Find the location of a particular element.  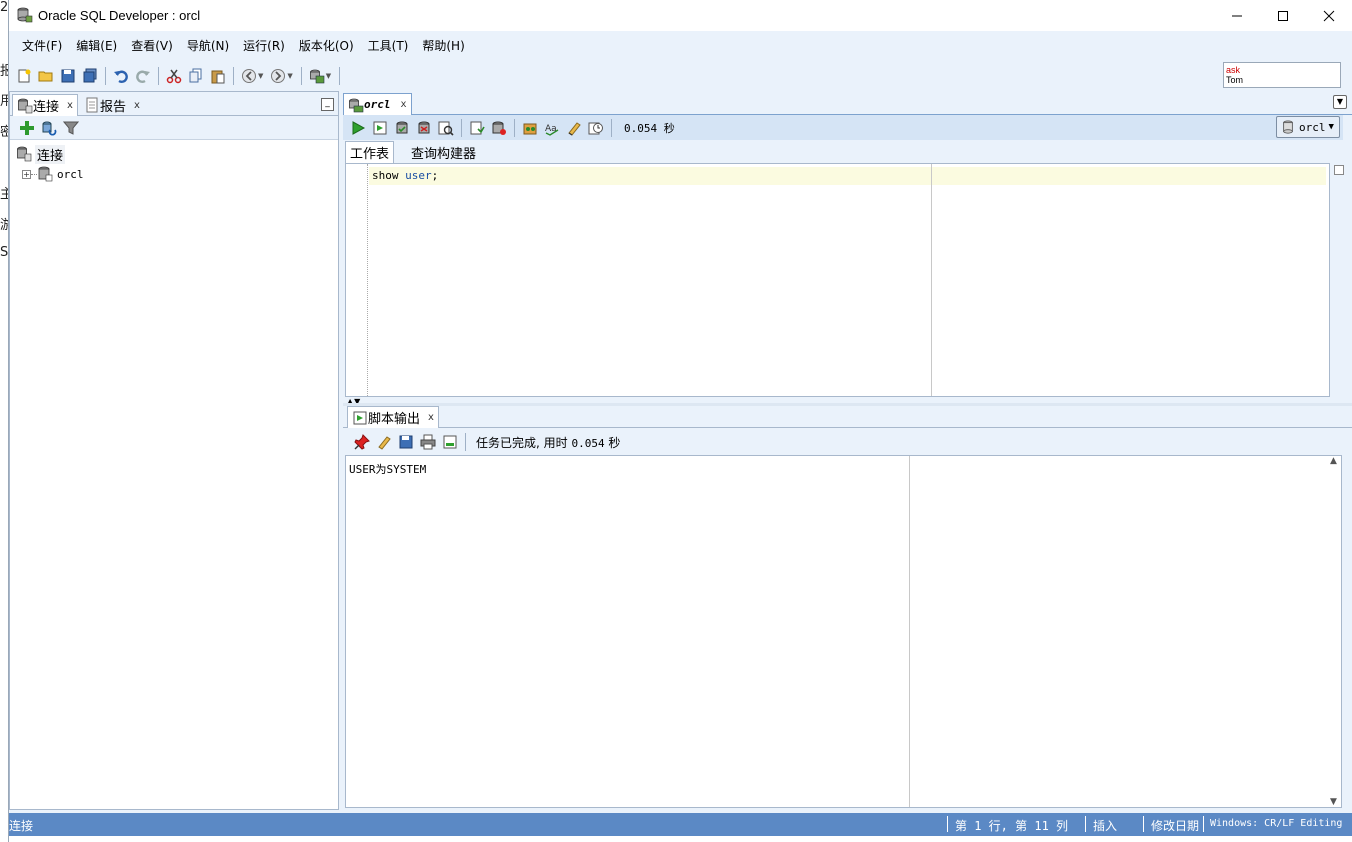

maximize-window-button is located at coordinates (1283, 15).